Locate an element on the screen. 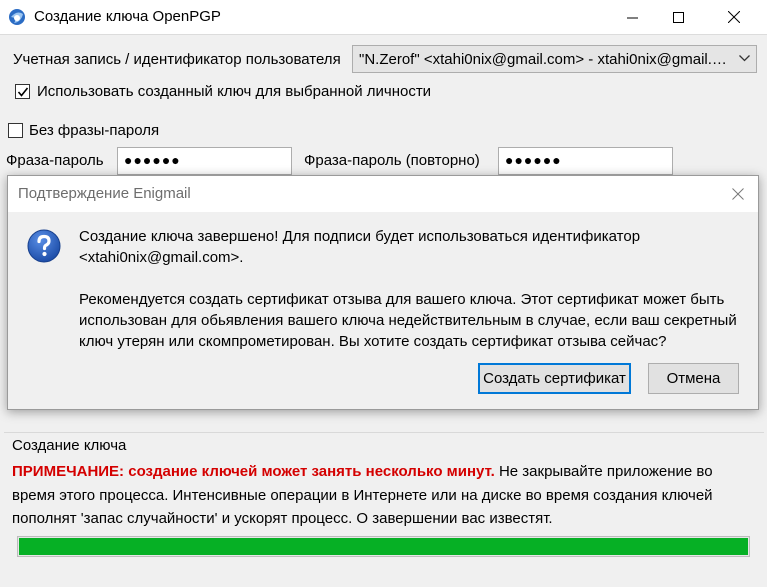 The image size is (767, 587). create-certificate-button: Создать сертификат is located at coordinates (554, 378).